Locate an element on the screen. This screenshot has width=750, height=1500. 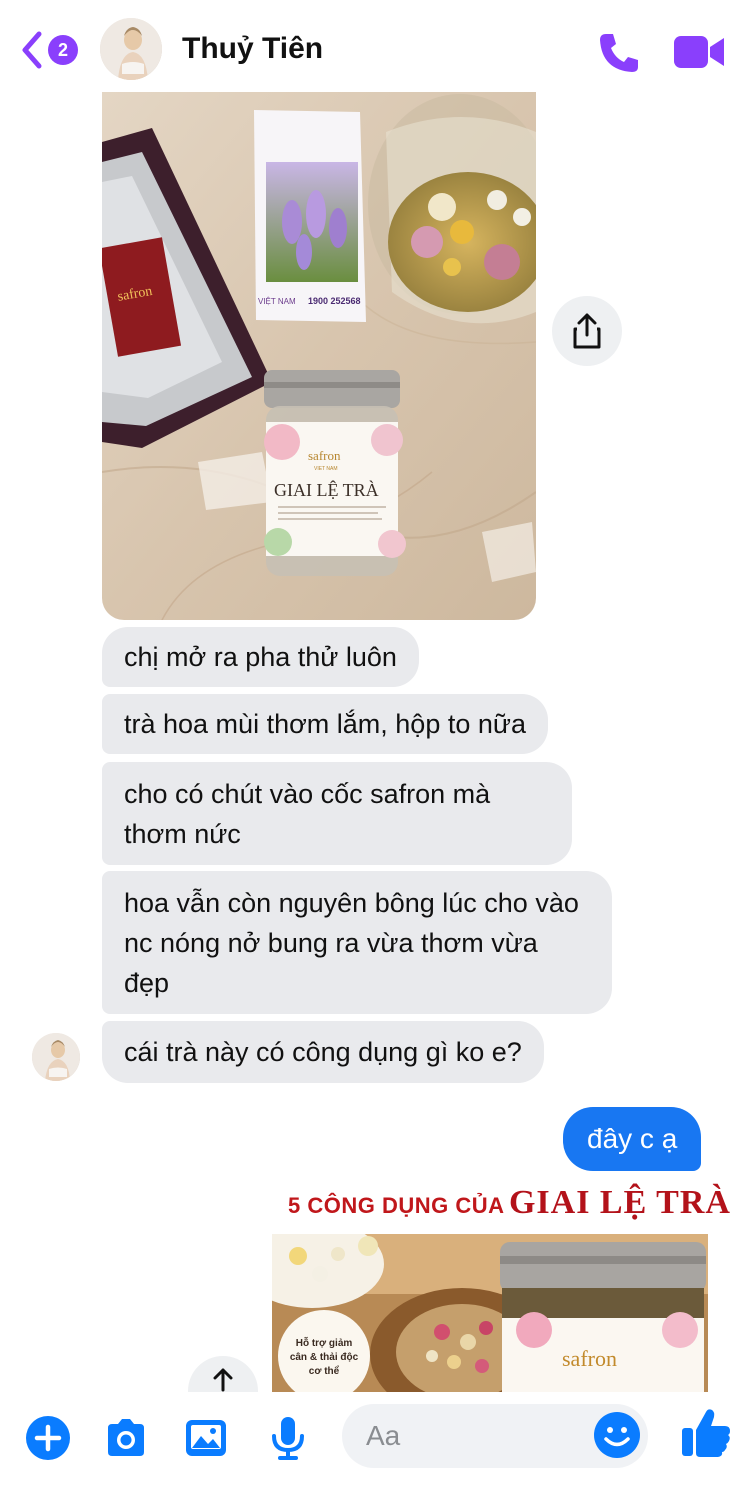
share-button is located at coordinates (587, 331).